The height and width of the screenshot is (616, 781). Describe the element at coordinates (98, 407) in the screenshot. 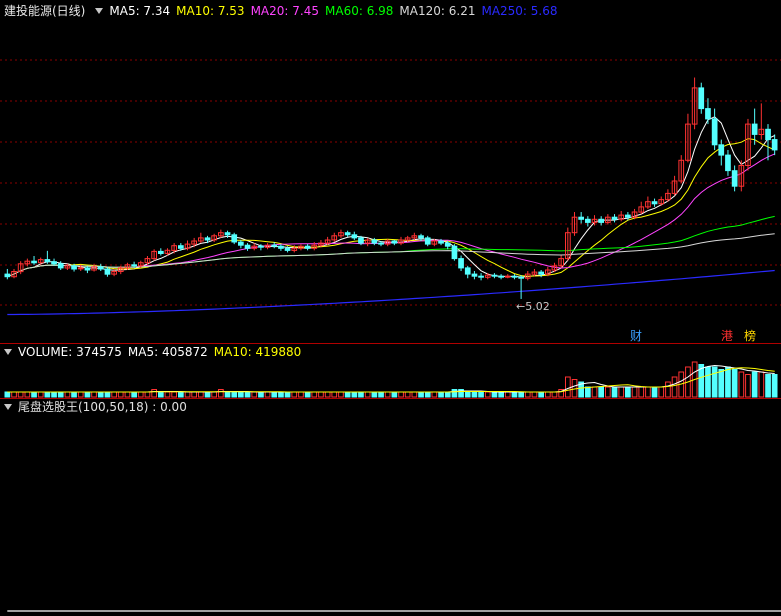

I see `signal-panel-header: 尾盘选股王(100,50,18) : 0.00` at that location.